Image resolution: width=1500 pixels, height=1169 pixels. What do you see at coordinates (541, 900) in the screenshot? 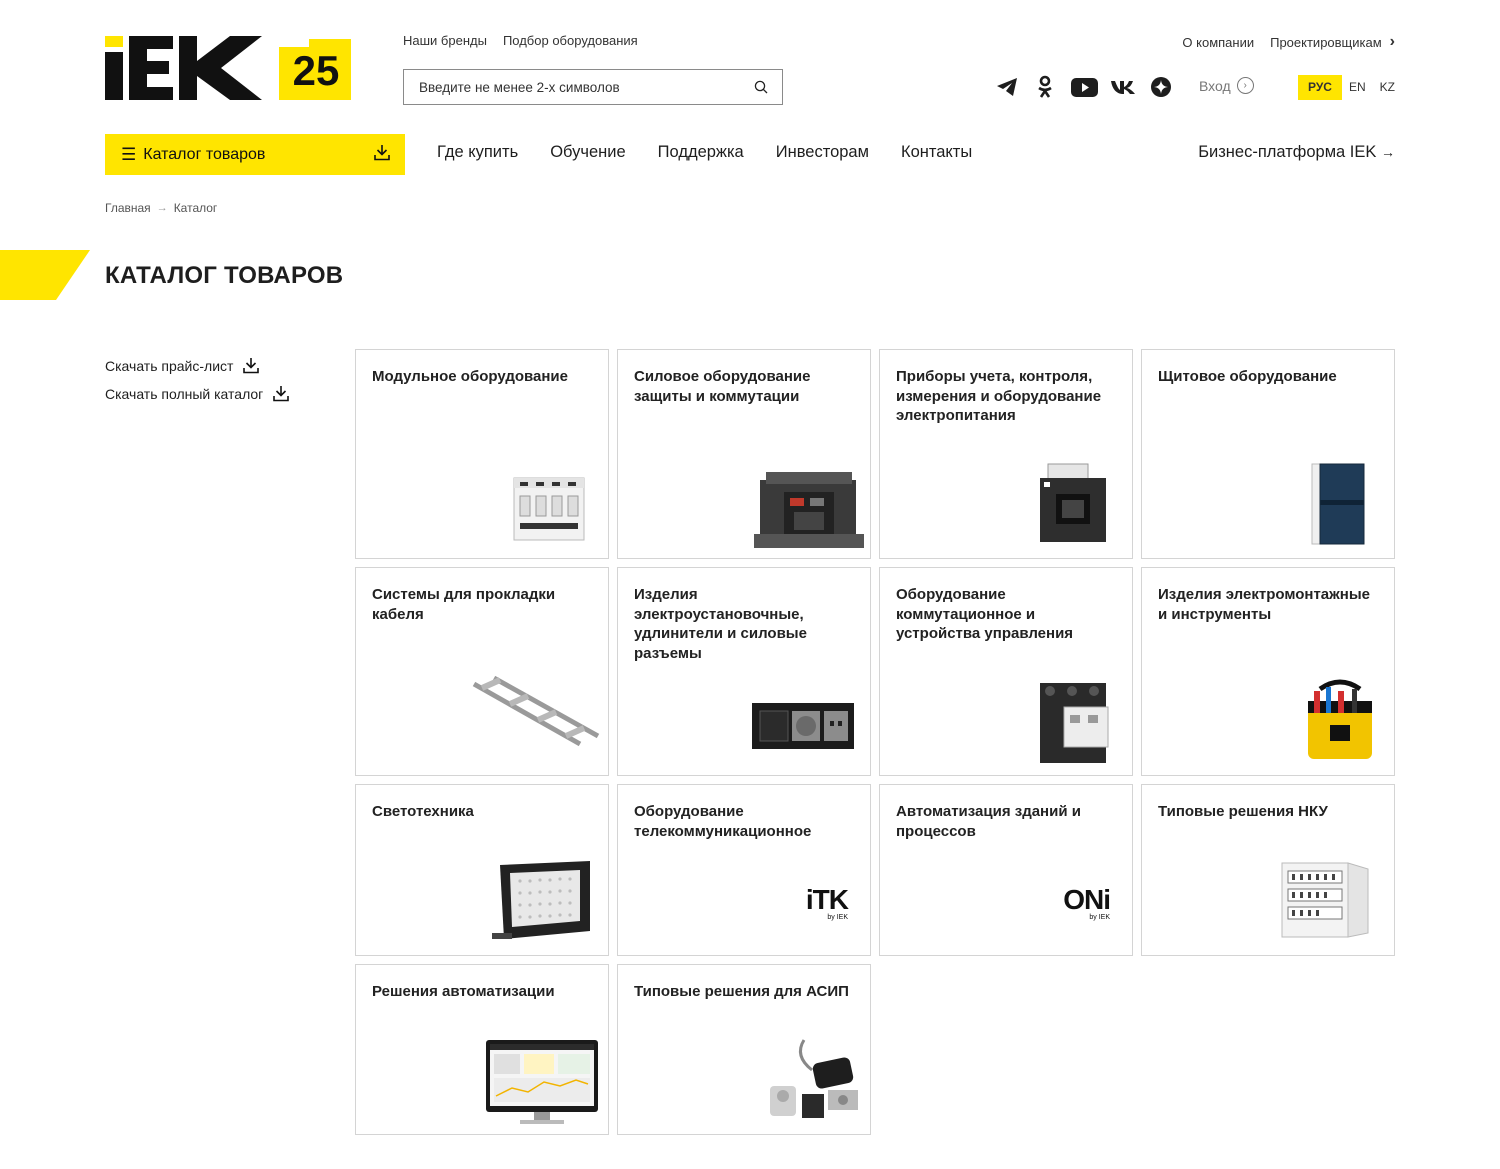
I see `floodlight-icon` at bounding box center [541, 900].